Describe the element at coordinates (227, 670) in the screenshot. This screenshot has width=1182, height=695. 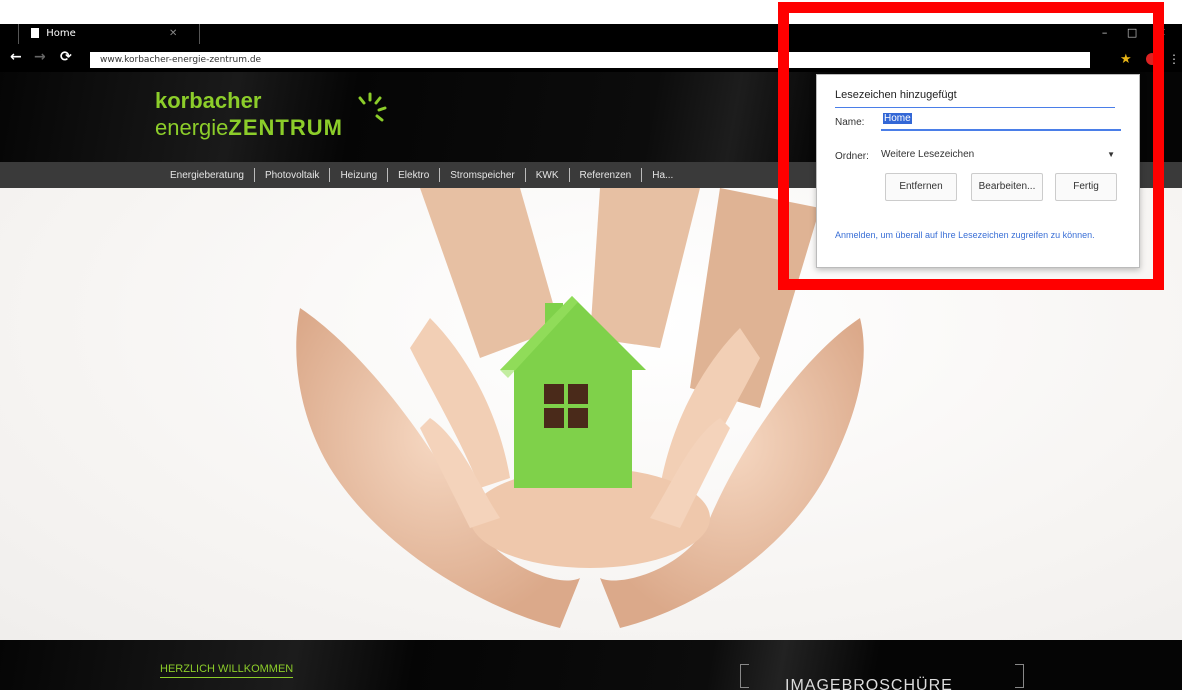
I see `welcome-heading: HERZLICH WILLKOMMEN` at that location.